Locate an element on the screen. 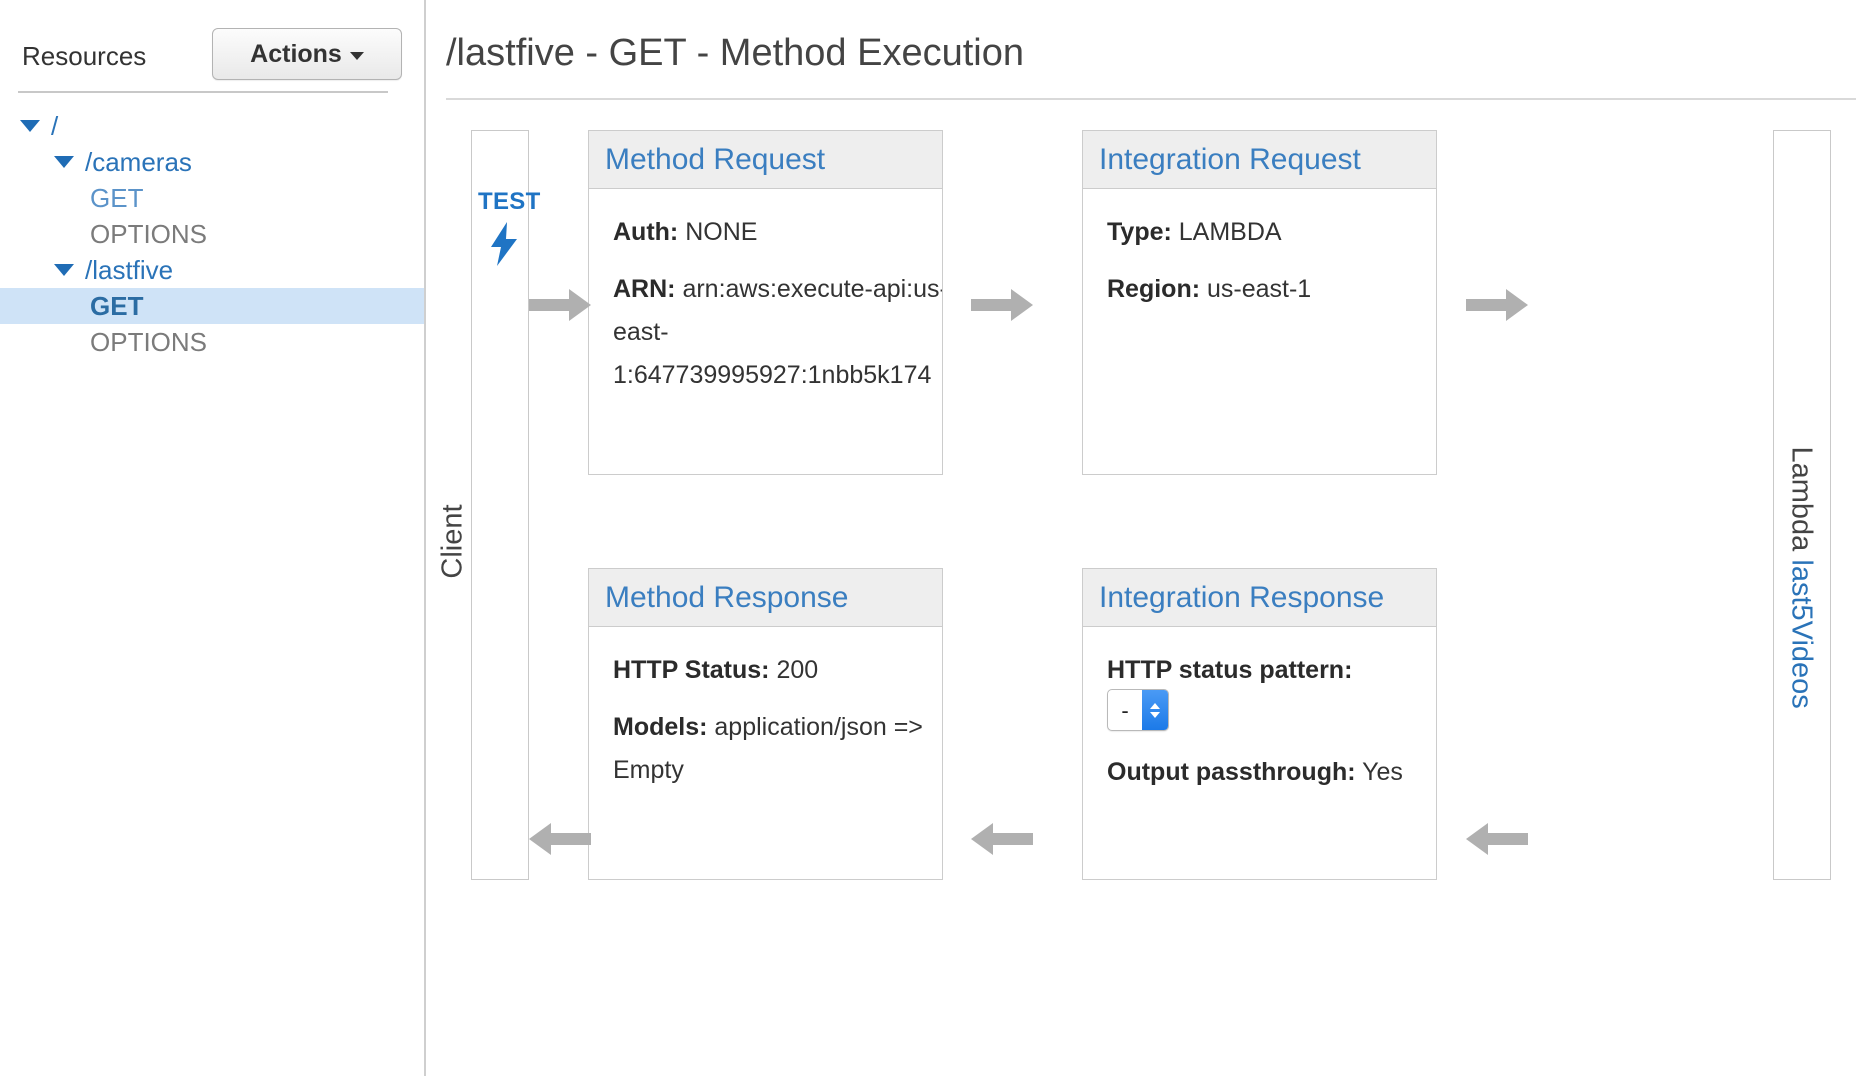  integration-response-header: Integration Response is located at coordinates (1259, 598).